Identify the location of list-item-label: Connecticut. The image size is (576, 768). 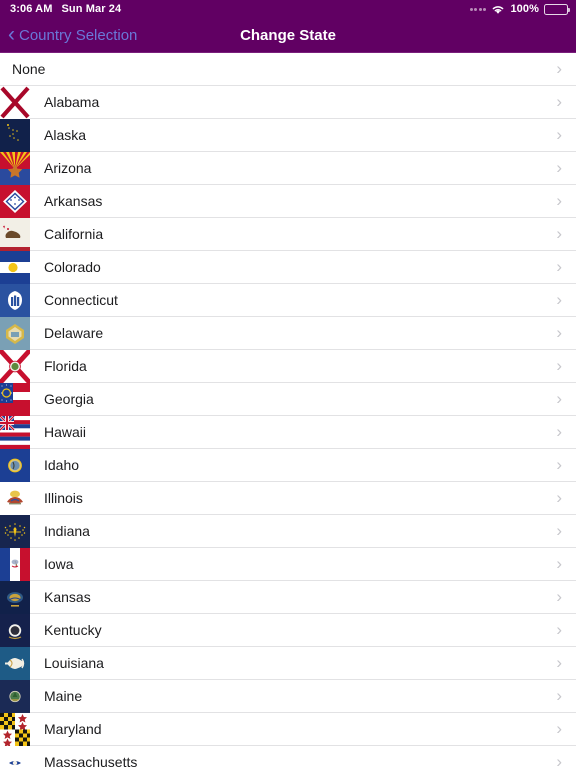
(81, 300).